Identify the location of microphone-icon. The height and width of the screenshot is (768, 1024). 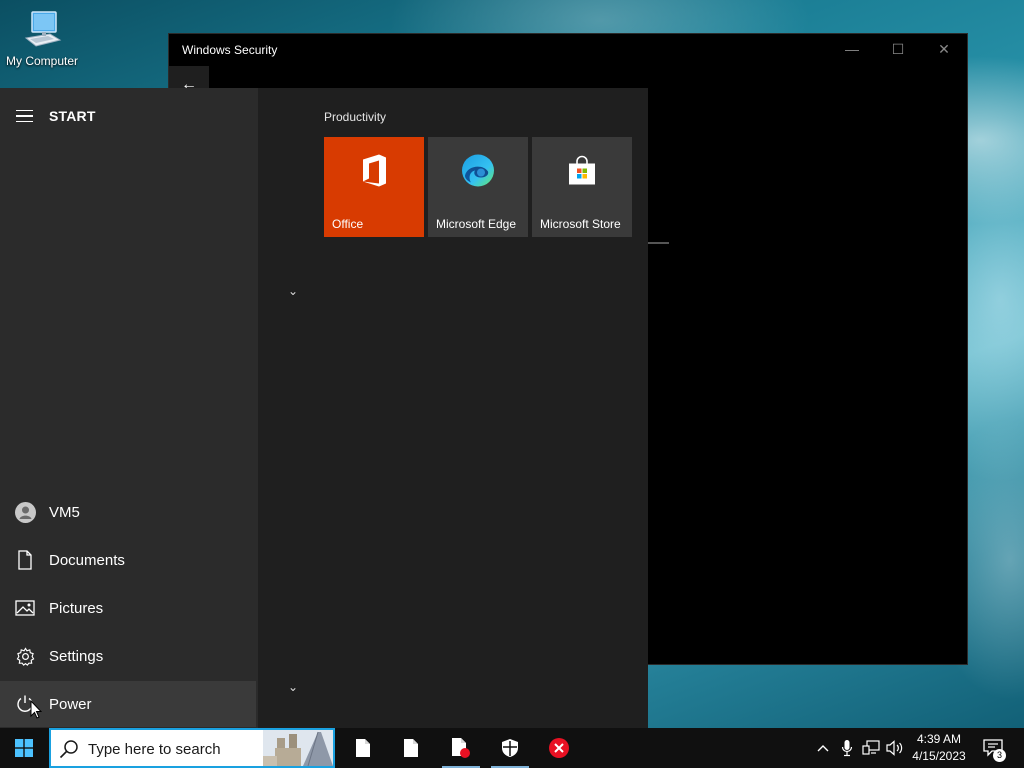
(847, 748).